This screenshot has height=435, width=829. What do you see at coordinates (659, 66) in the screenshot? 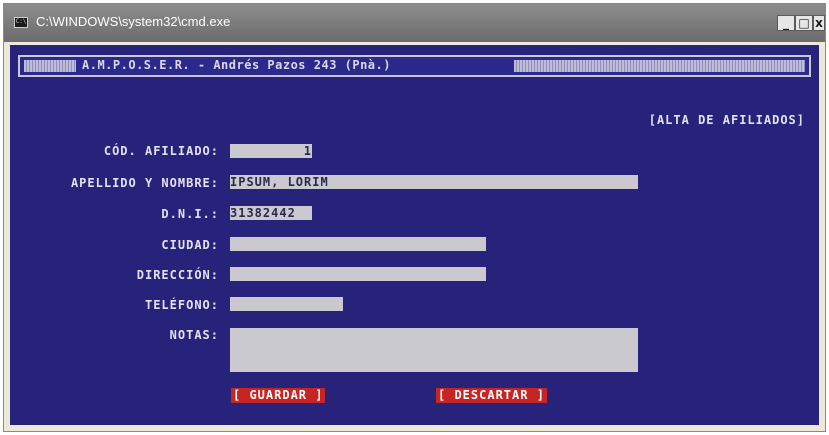
I see `header-pattern-right` at bounding box center [659, 66].